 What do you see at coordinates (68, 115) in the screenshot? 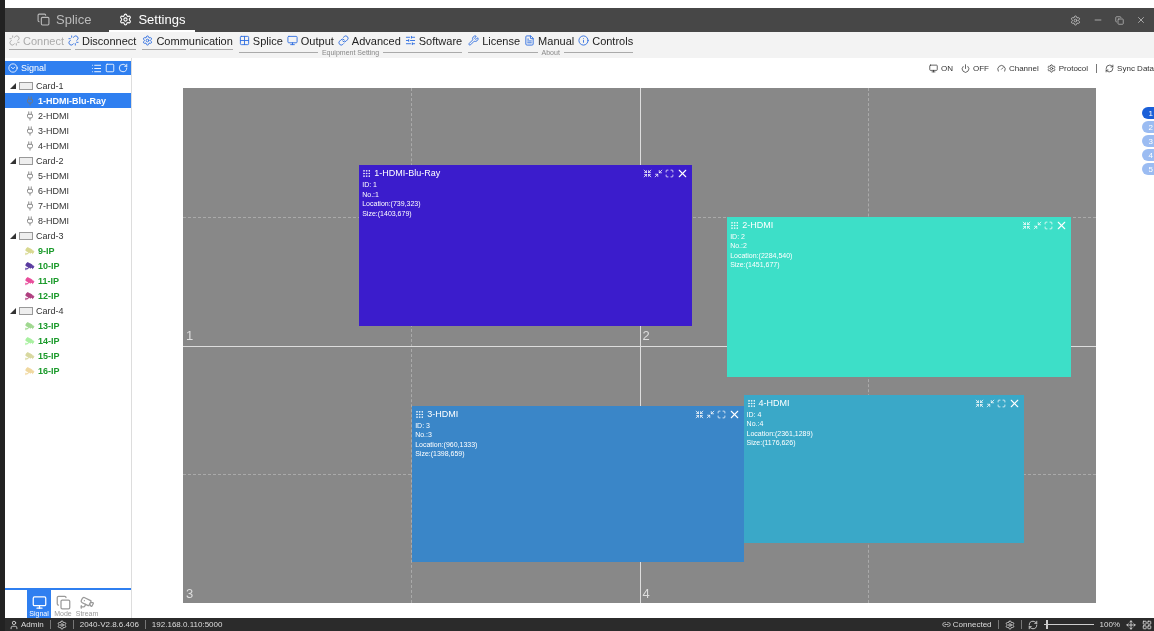
I see `tree-item: 2-HDMI` at bounding box center [68, 115].